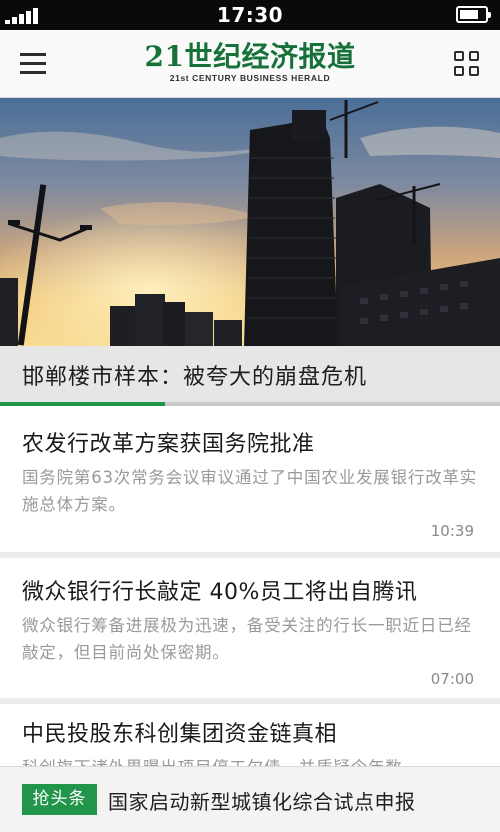  Describe the element at coordinates (220, 592) in the screenshot. I see `news-title: 微众银行行长敲定 40%员工将出自腾讯` at that location.